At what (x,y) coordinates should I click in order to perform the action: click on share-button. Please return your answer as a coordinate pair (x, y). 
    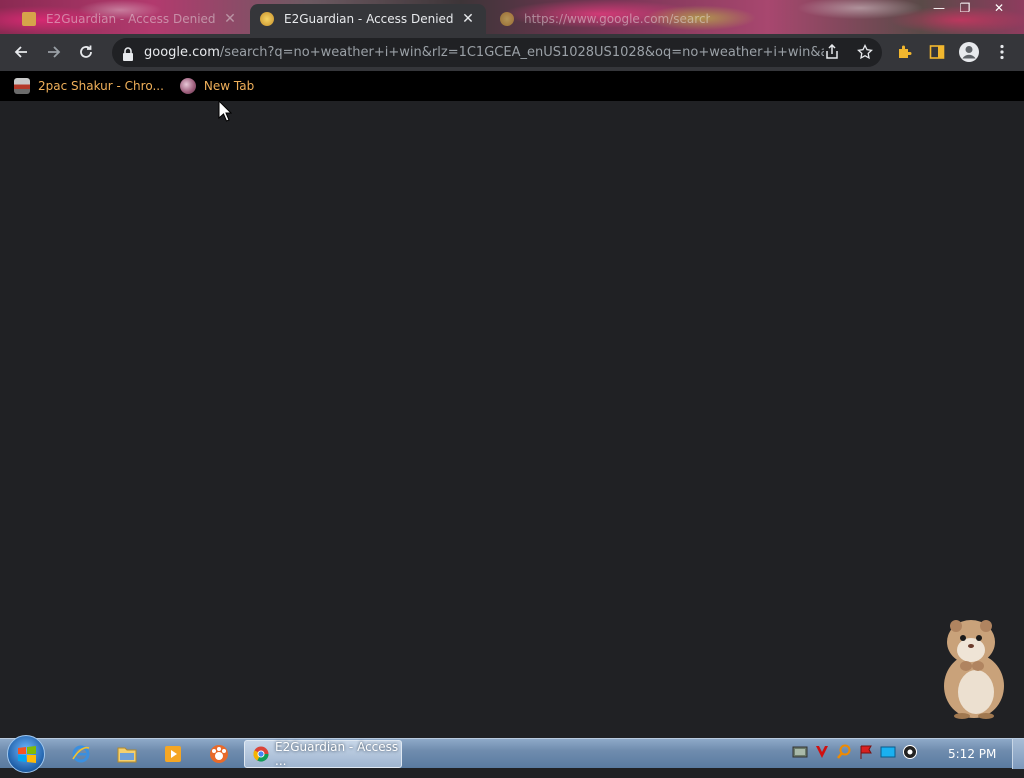
    Looking at the image, I should click on (832, 53).